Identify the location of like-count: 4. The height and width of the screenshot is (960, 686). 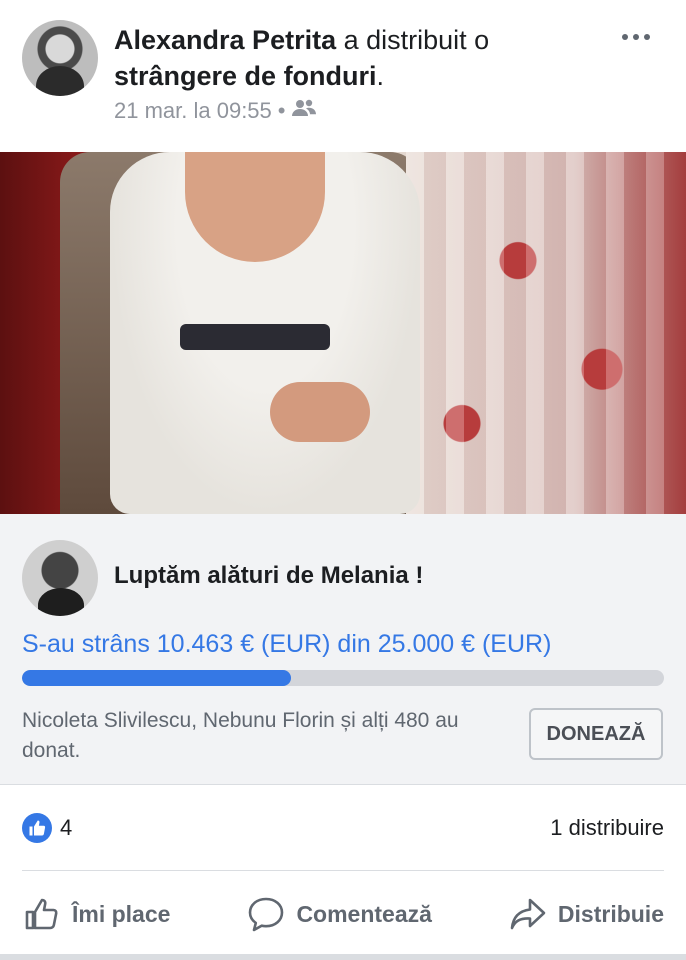
(66, 828).